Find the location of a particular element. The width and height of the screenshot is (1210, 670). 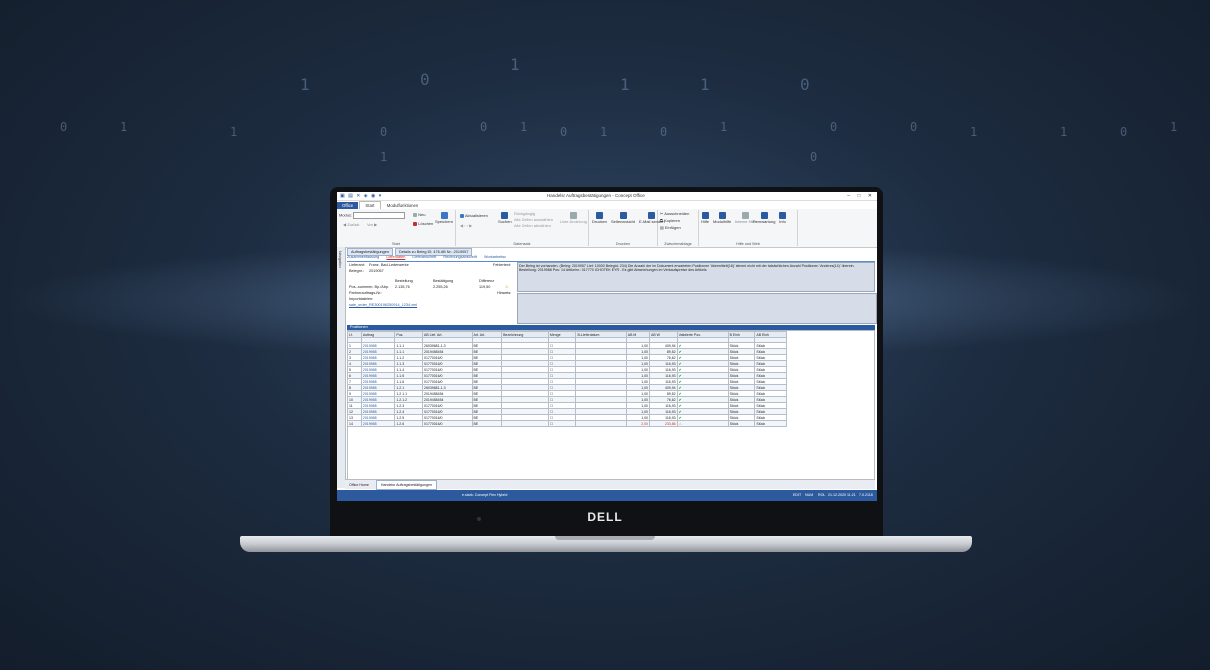

save-button: Speichern is located at coordinates (444, 218).